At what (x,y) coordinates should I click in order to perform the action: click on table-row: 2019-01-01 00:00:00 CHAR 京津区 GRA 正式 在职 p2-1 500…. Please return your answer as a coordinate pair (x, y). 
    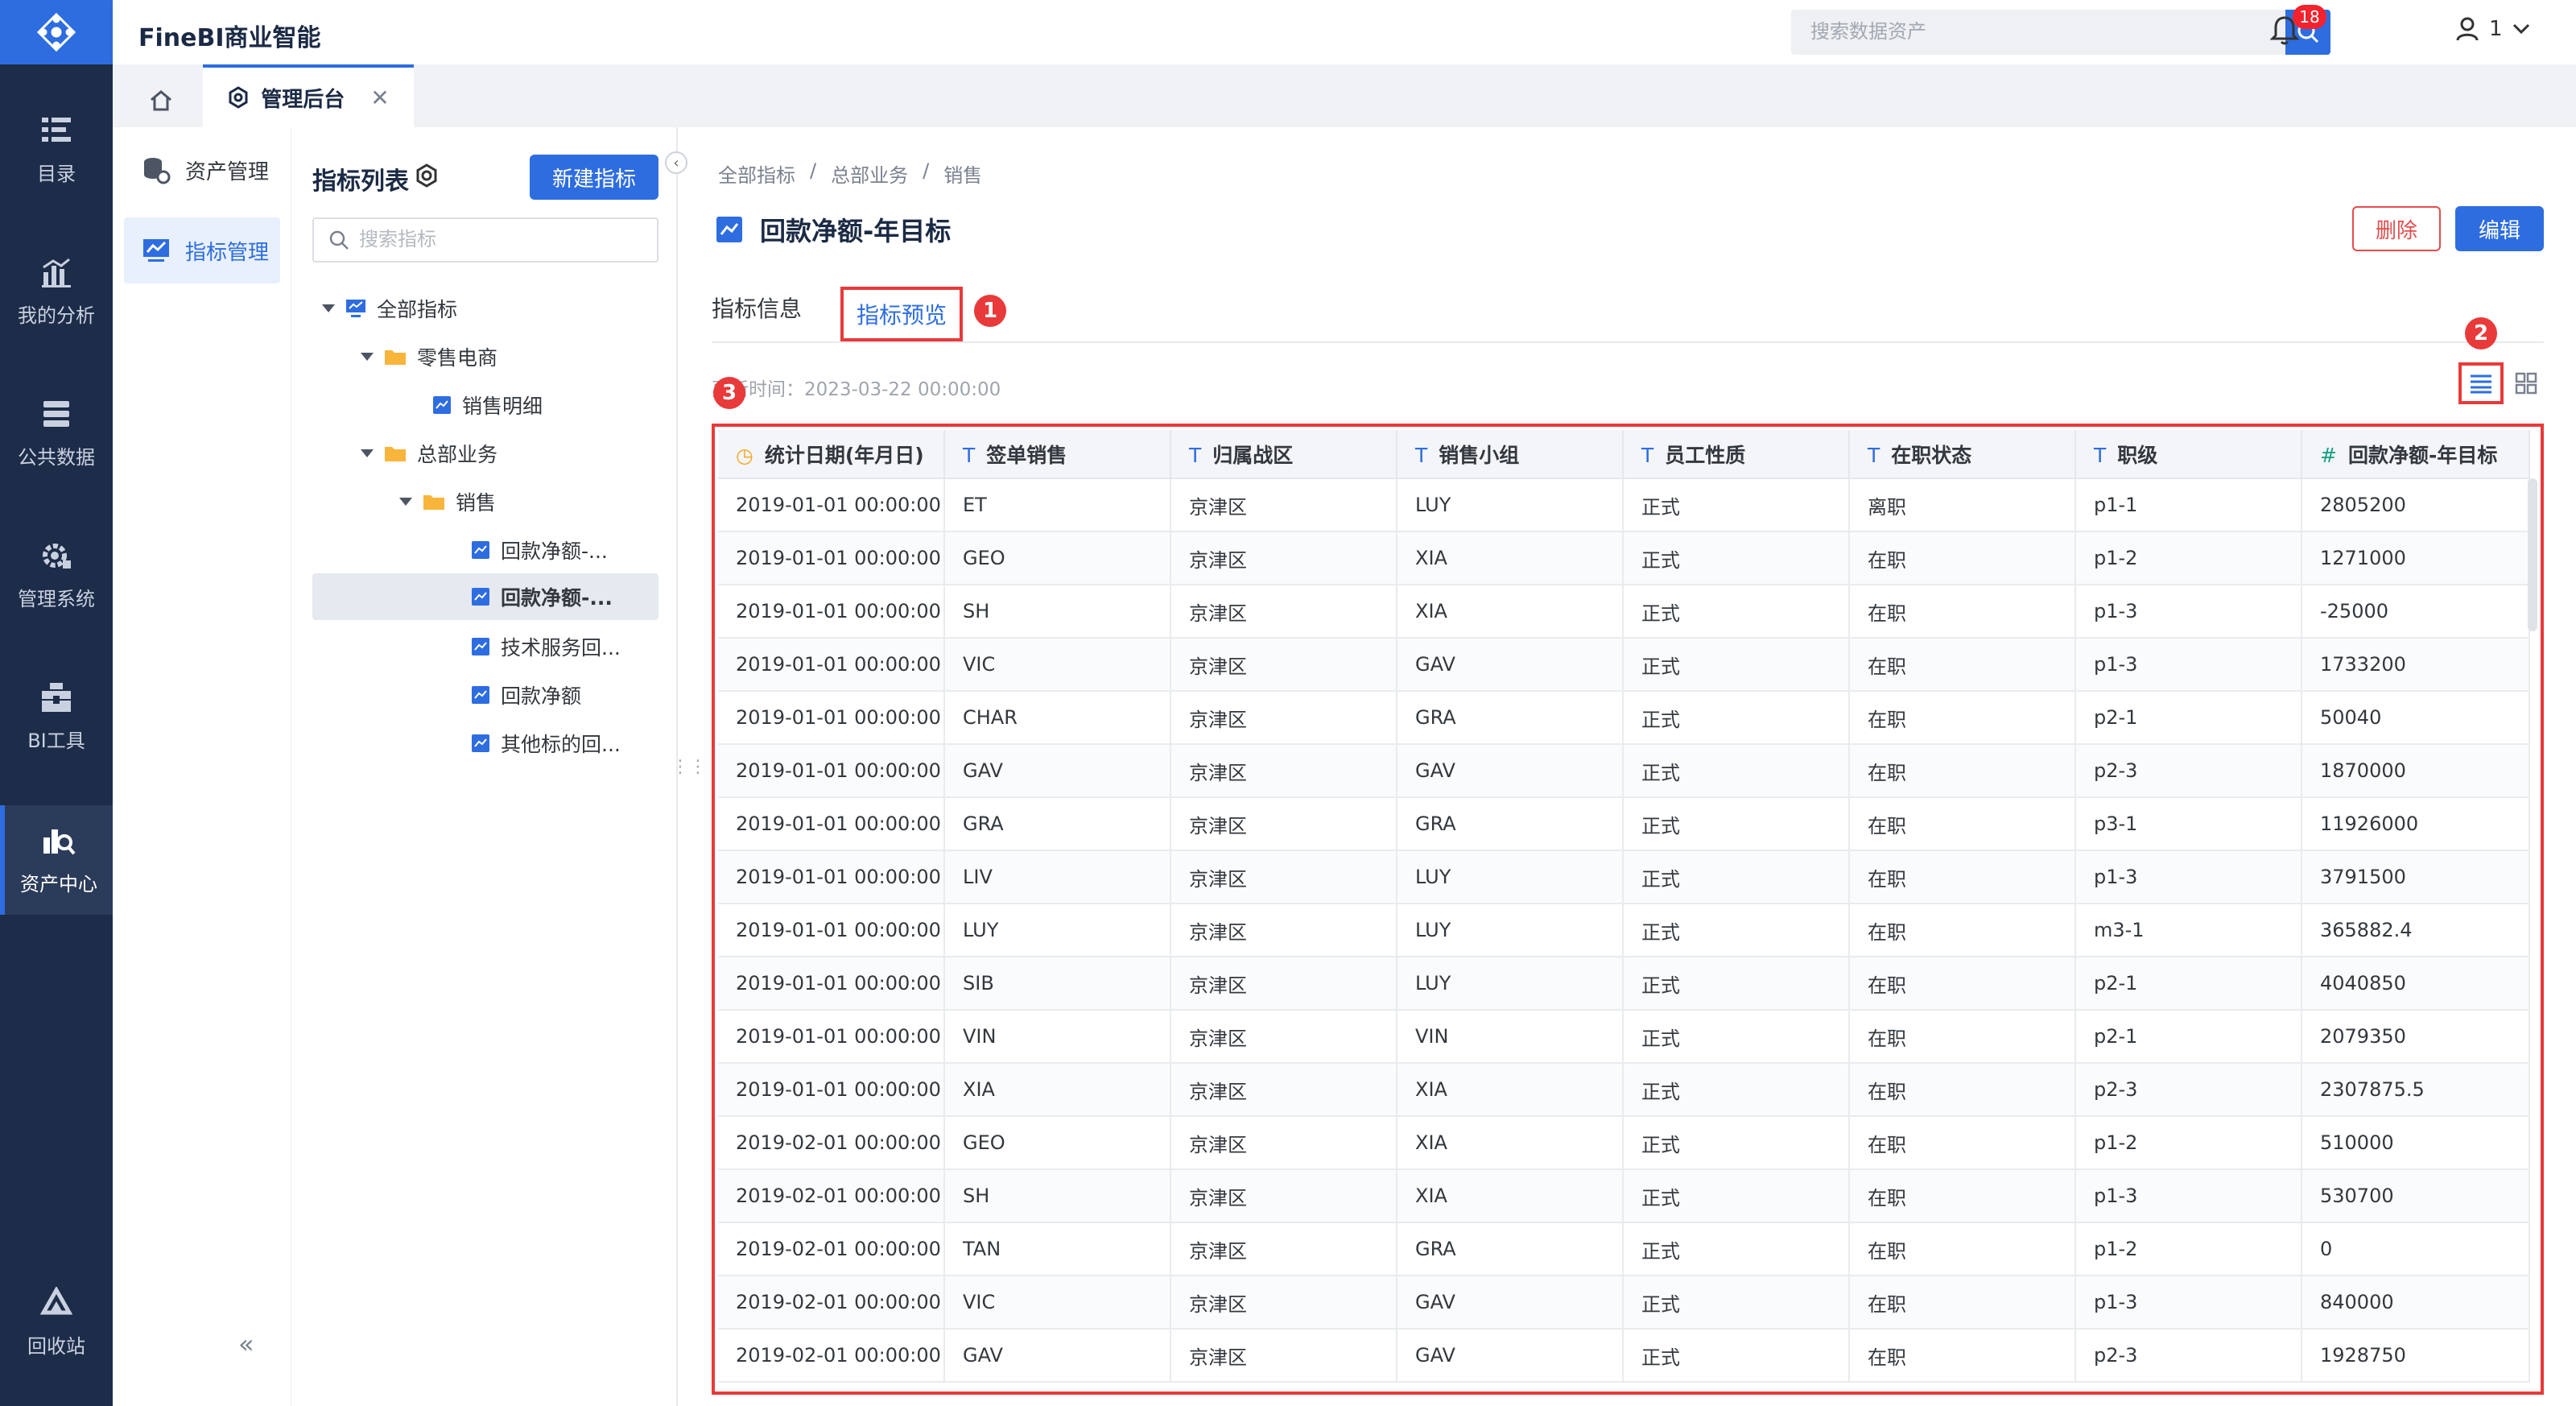
    Looking at the image, I should click on (1624, 718).